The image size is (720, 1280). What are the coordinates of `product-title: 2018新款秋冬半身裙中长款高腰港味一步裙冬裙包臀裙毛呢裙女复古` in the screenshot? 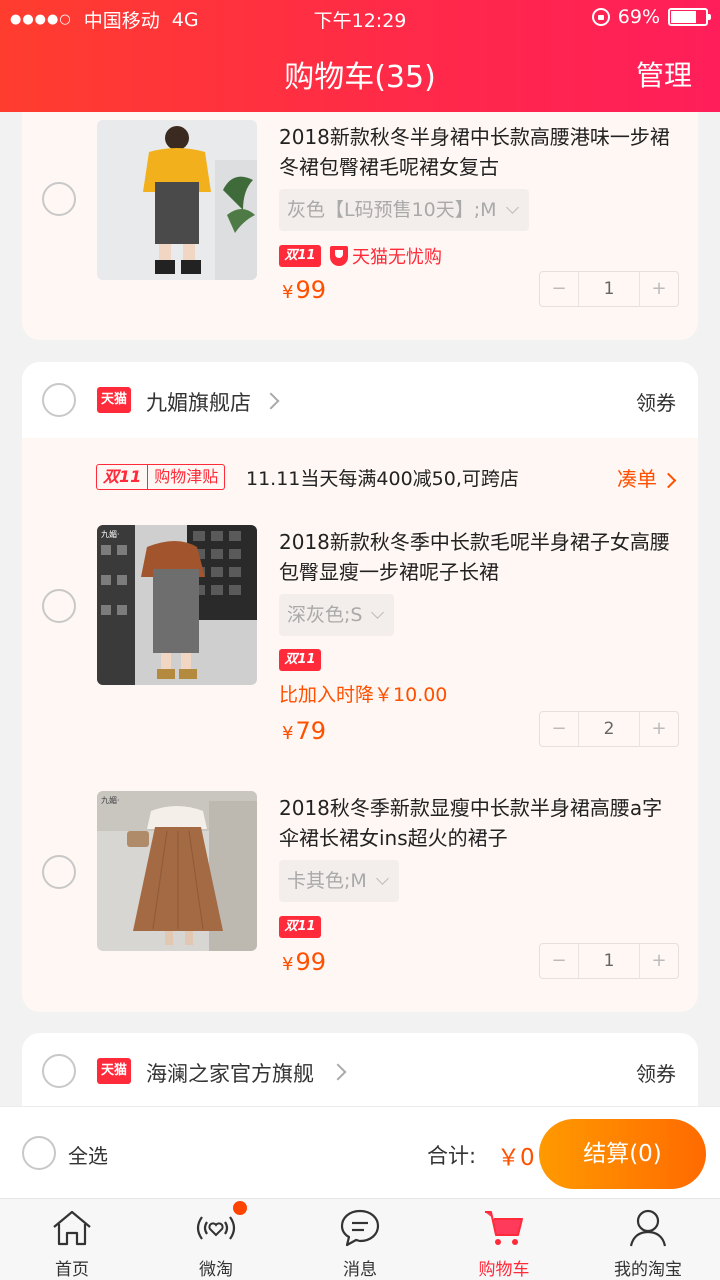 It's located at (479, 152).